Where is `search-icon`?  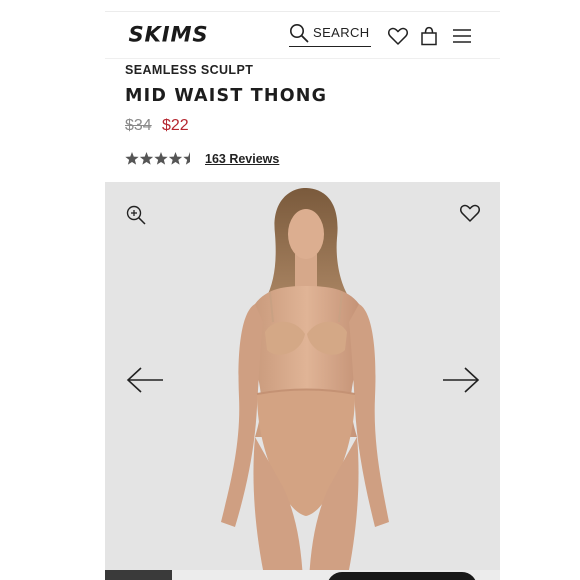
search-icon is located at coordinates (299, 33).